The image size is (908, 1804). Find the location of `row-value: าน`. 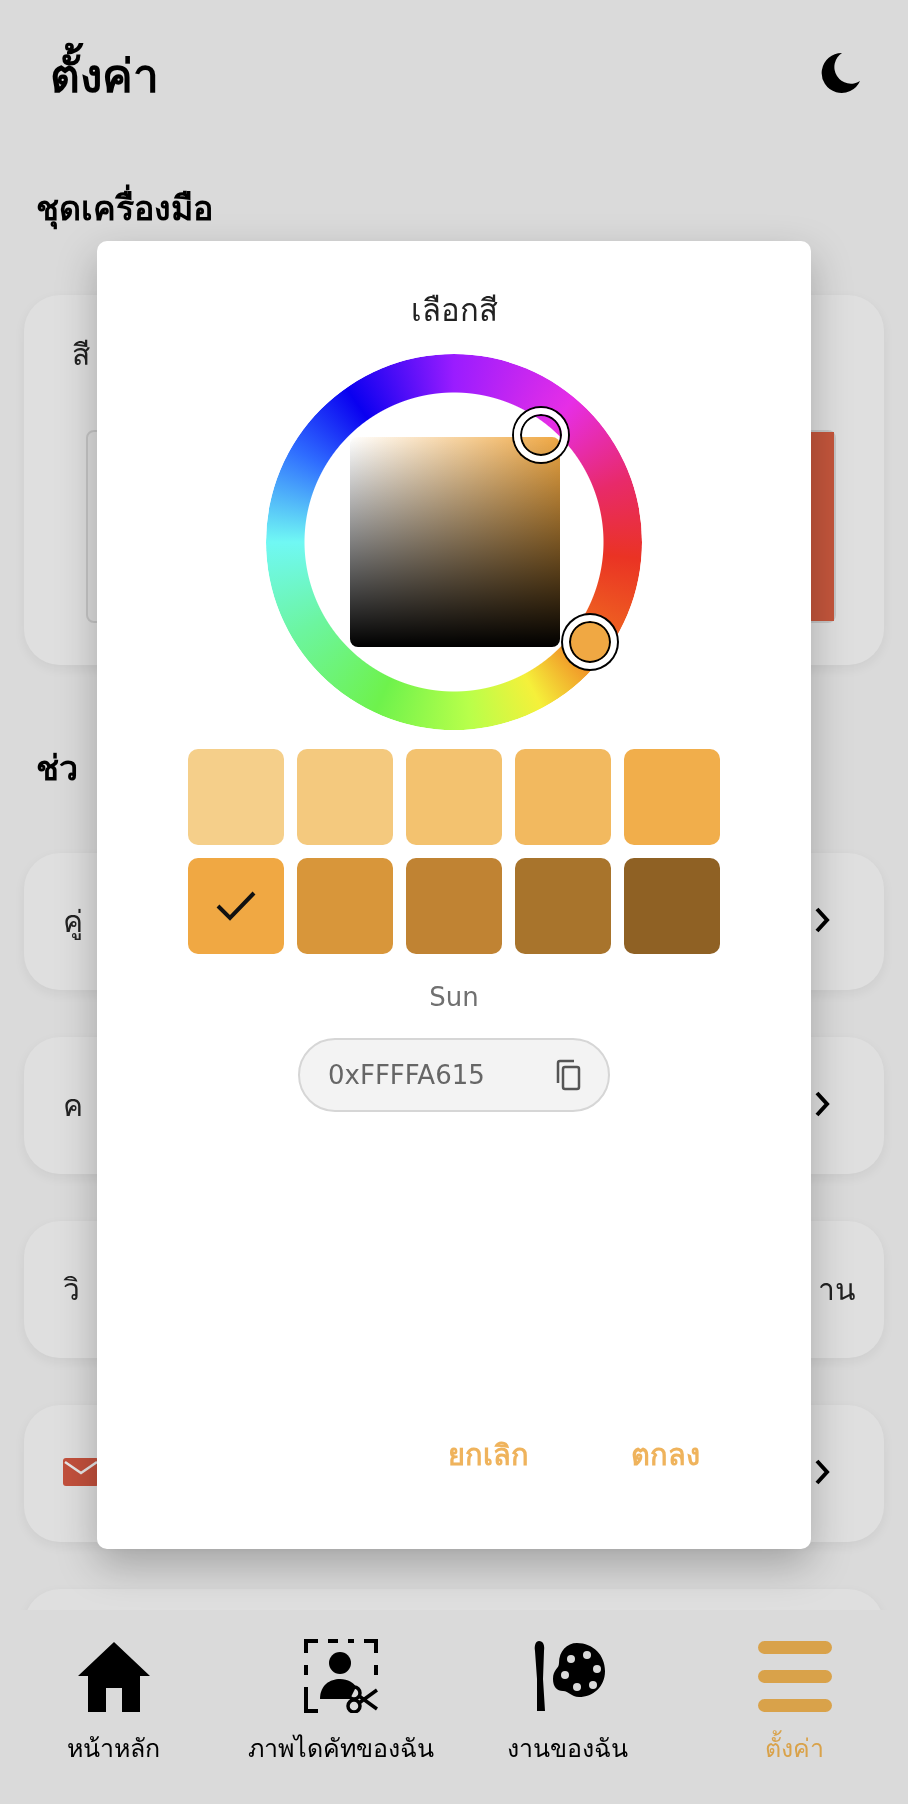

row-value: าน is located at coordinates (837, 1289).